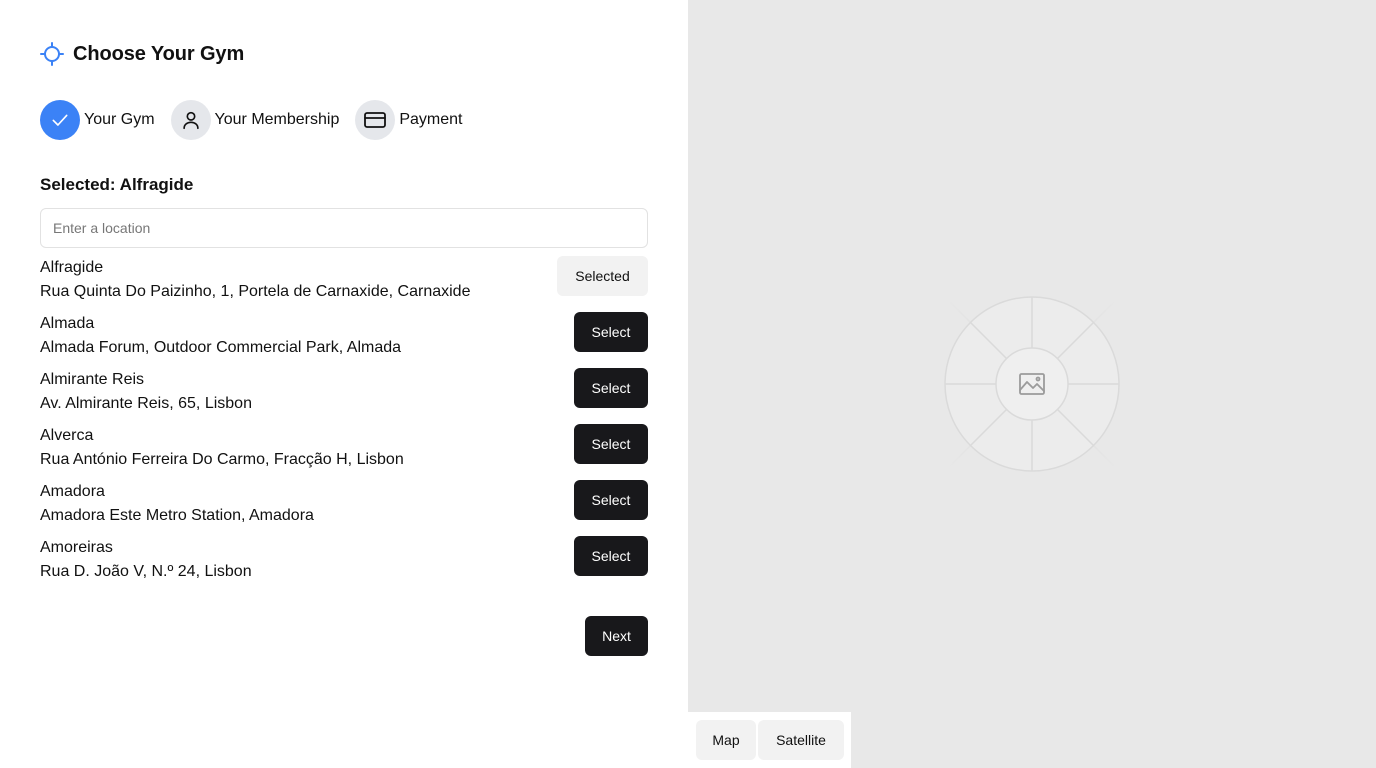  Describe the element at coordinates (67, 435) in the screenshot. I see `gym-name: Alverca` at that location.